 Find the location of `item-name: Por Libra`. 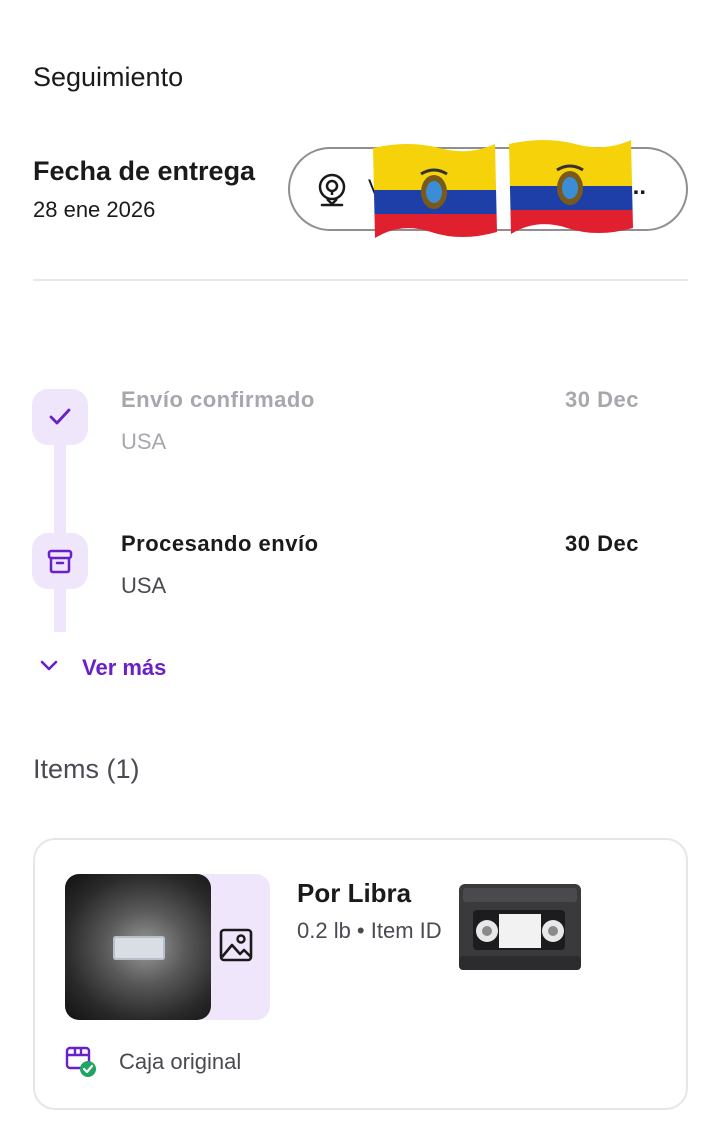

item-name: Por Libra is located at coordinates (354, 893).